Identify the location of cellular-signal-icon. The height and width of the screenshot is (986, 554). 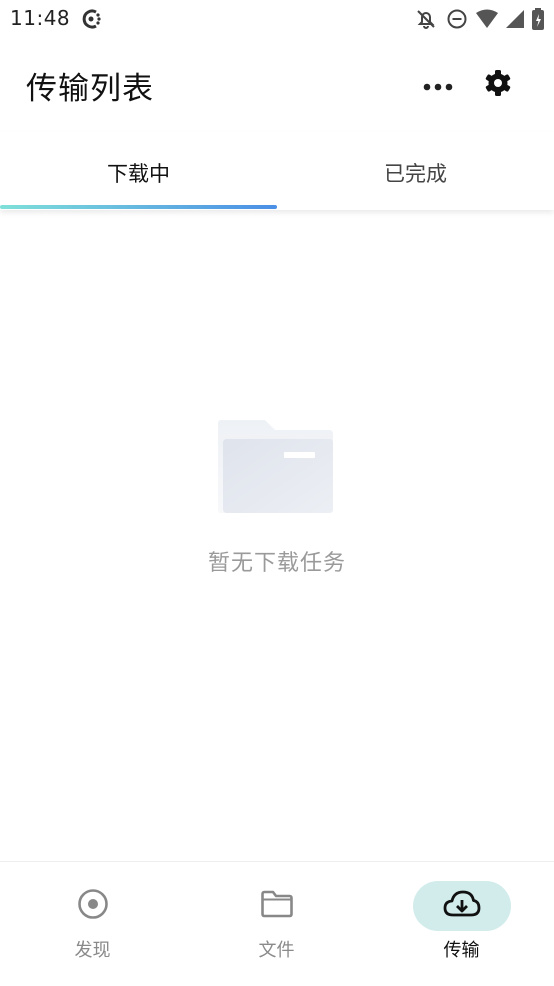
(515, 19).